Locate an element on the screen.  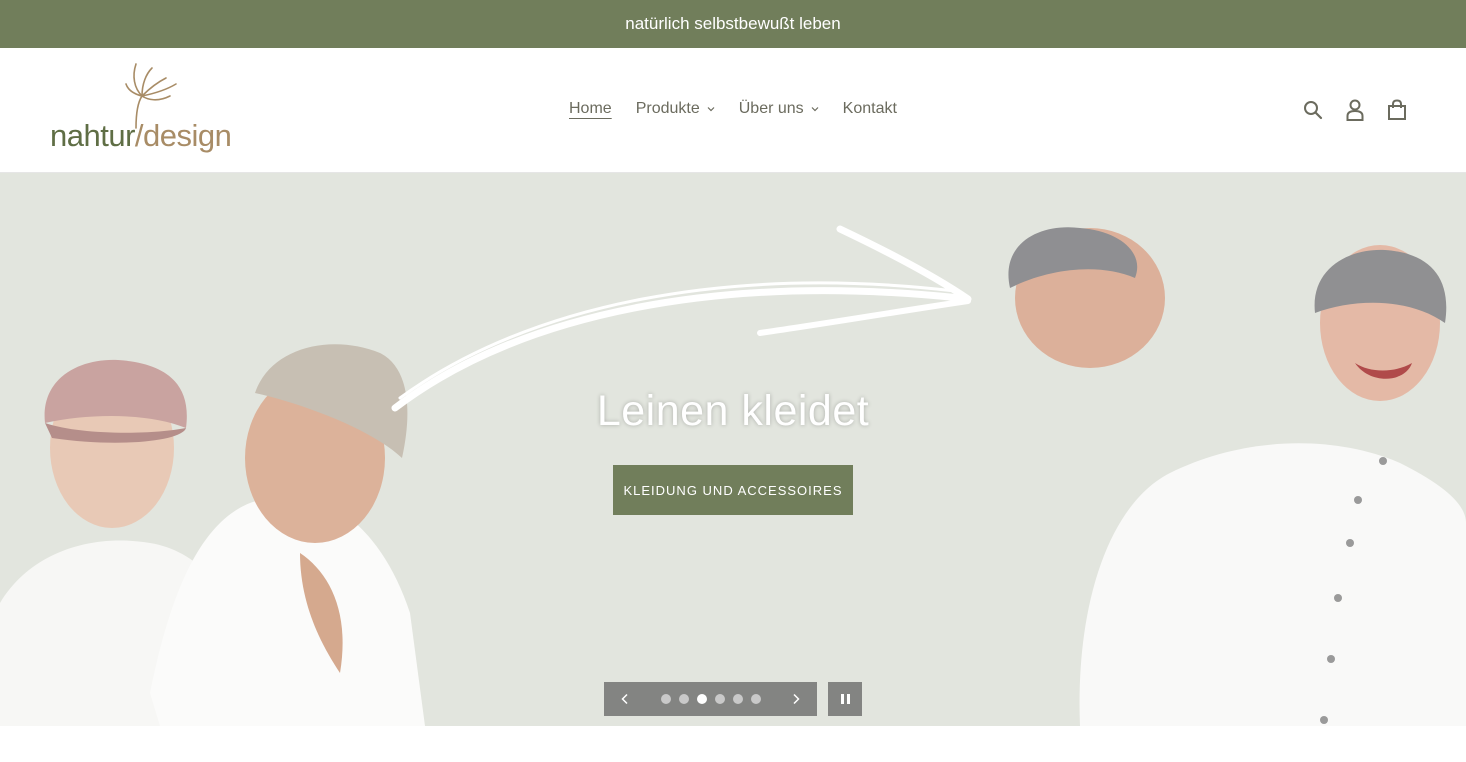
account-icon is located at coordinates (1355, 110).